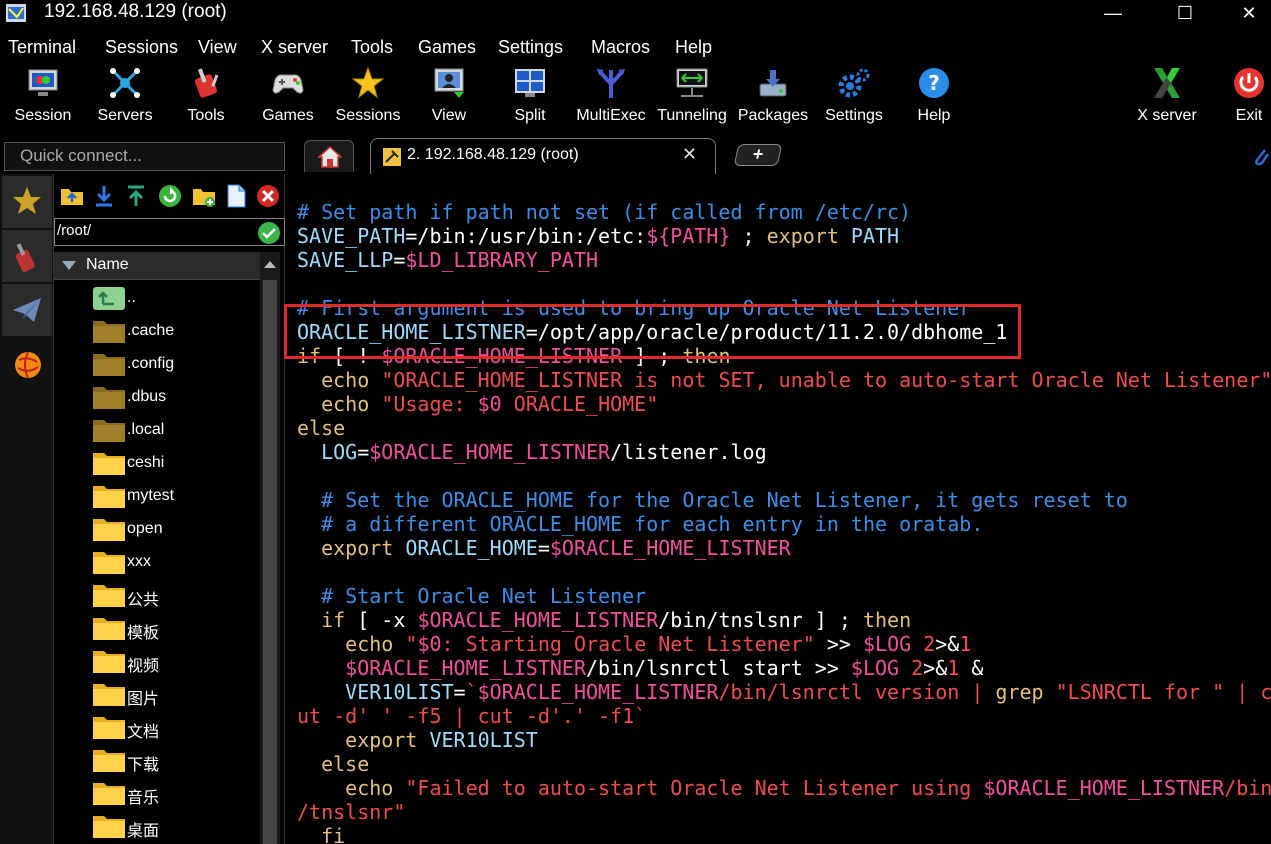 The image size is (1271, 844). Describe the element at coordinates (447, 47) in the screenshot. I see `menu-games: Games` at that location.